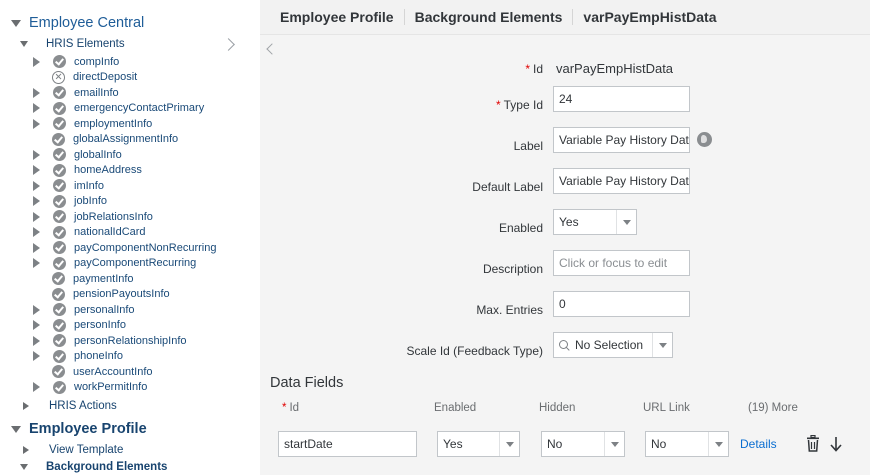 The width and height of the screenshot is (870, 475). What do you see at coordinates (79, 326) in the screenshot?
I see `tree-item: personInfo` at bounding box center [79, 326].